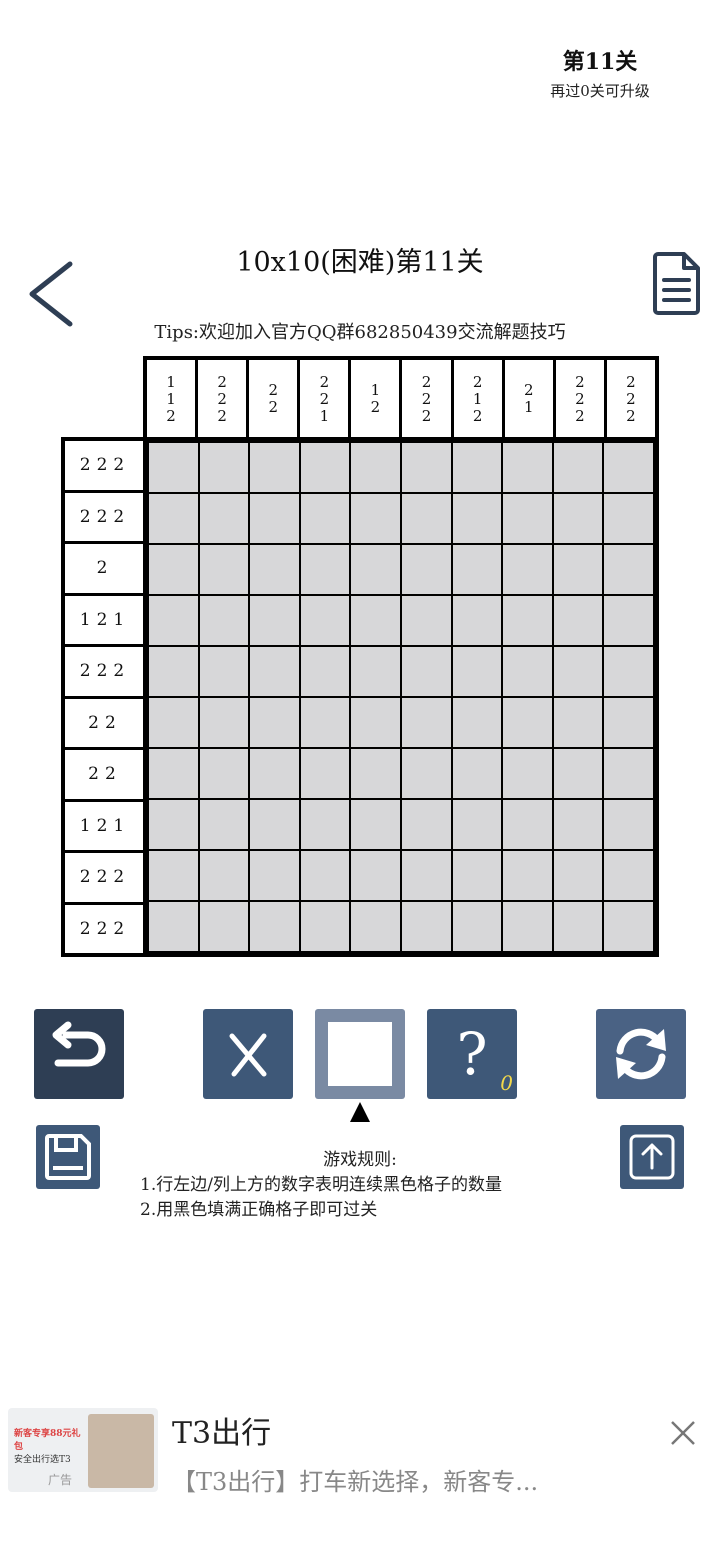 The width and height of the screenshot is (720, 1560). I want to click on ad-close-button, so click(683, 1433).